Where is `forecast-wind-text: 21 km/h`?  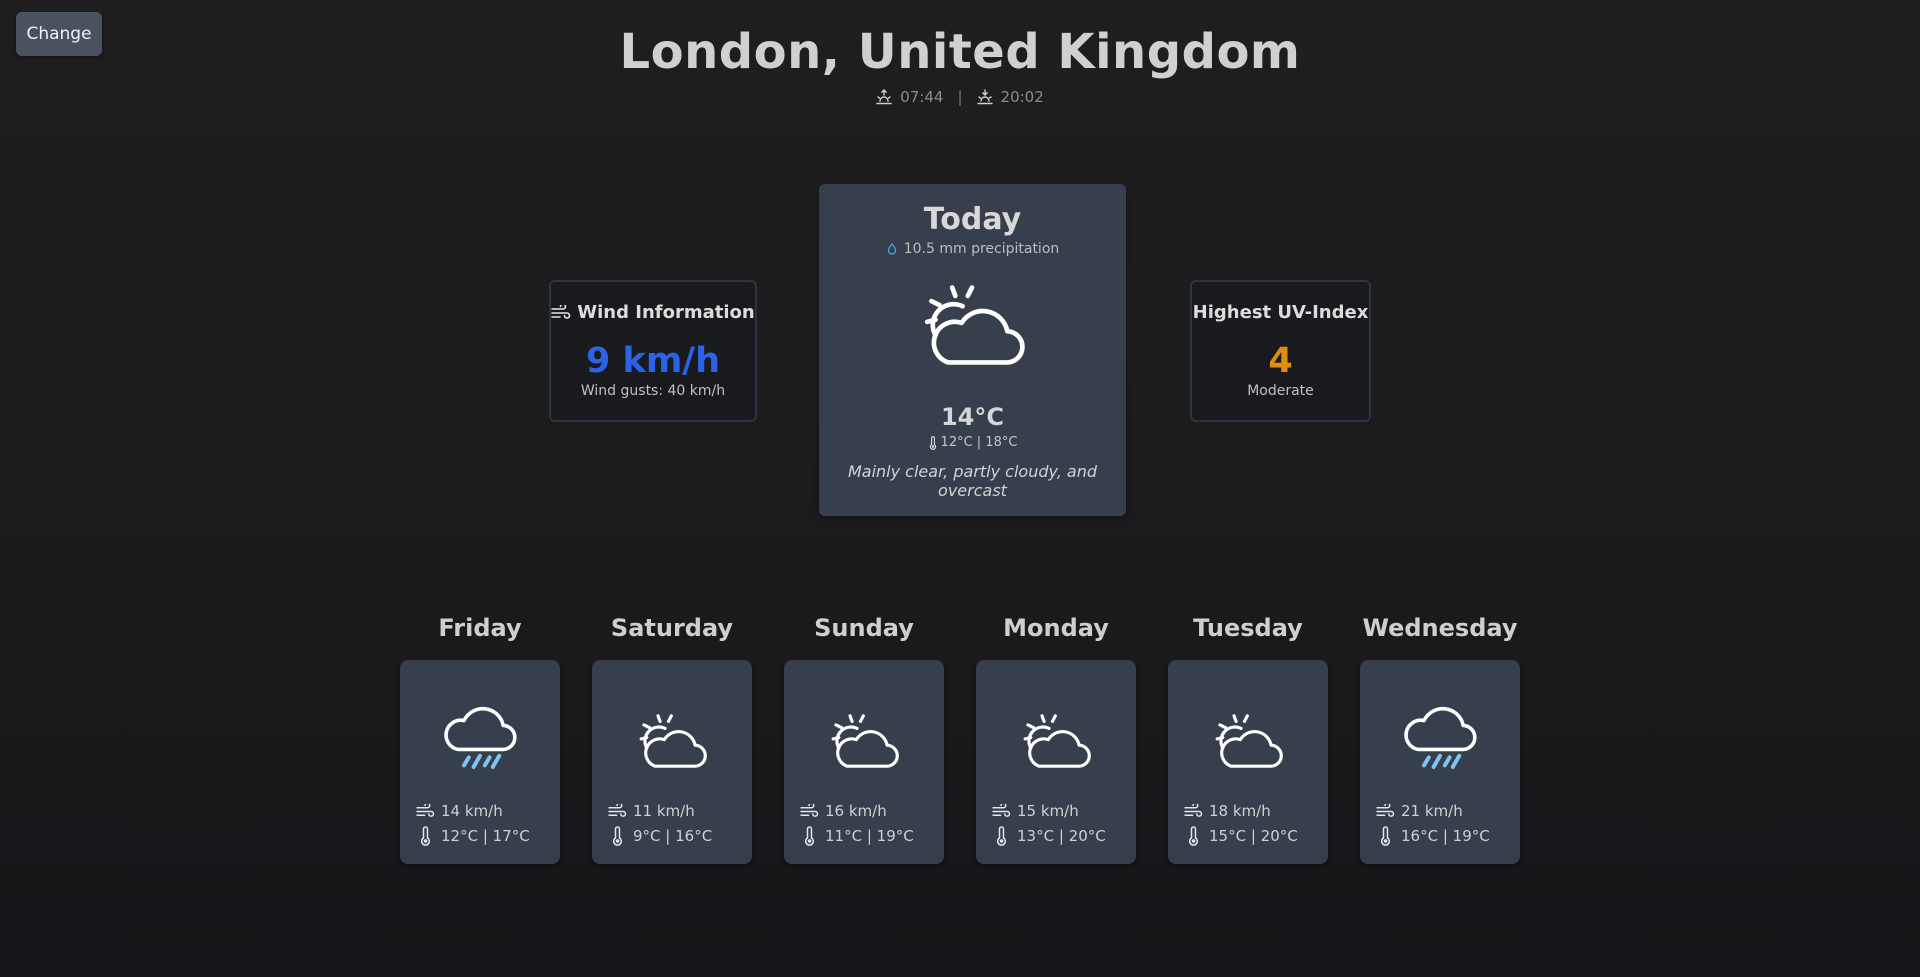 forecast-wind-text: 21 km/h is located at coordinates (1432, 811).